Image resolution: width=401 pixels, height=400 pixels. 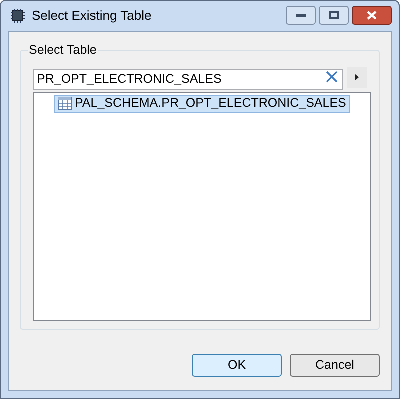 I want to click on clear-icon, so click(x=332, y=77).